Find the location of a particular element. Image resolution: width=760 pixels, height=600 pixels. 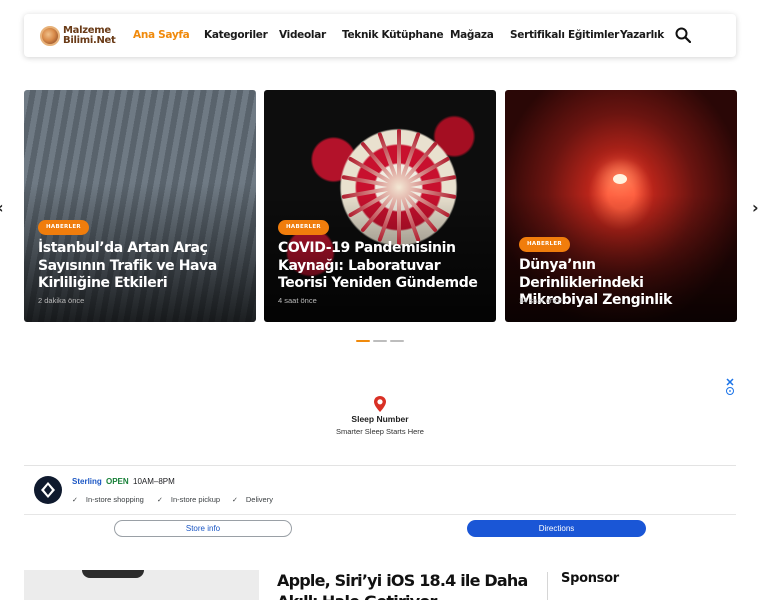

slide-time: 14 saat önce is located at coordinates (540, 300).